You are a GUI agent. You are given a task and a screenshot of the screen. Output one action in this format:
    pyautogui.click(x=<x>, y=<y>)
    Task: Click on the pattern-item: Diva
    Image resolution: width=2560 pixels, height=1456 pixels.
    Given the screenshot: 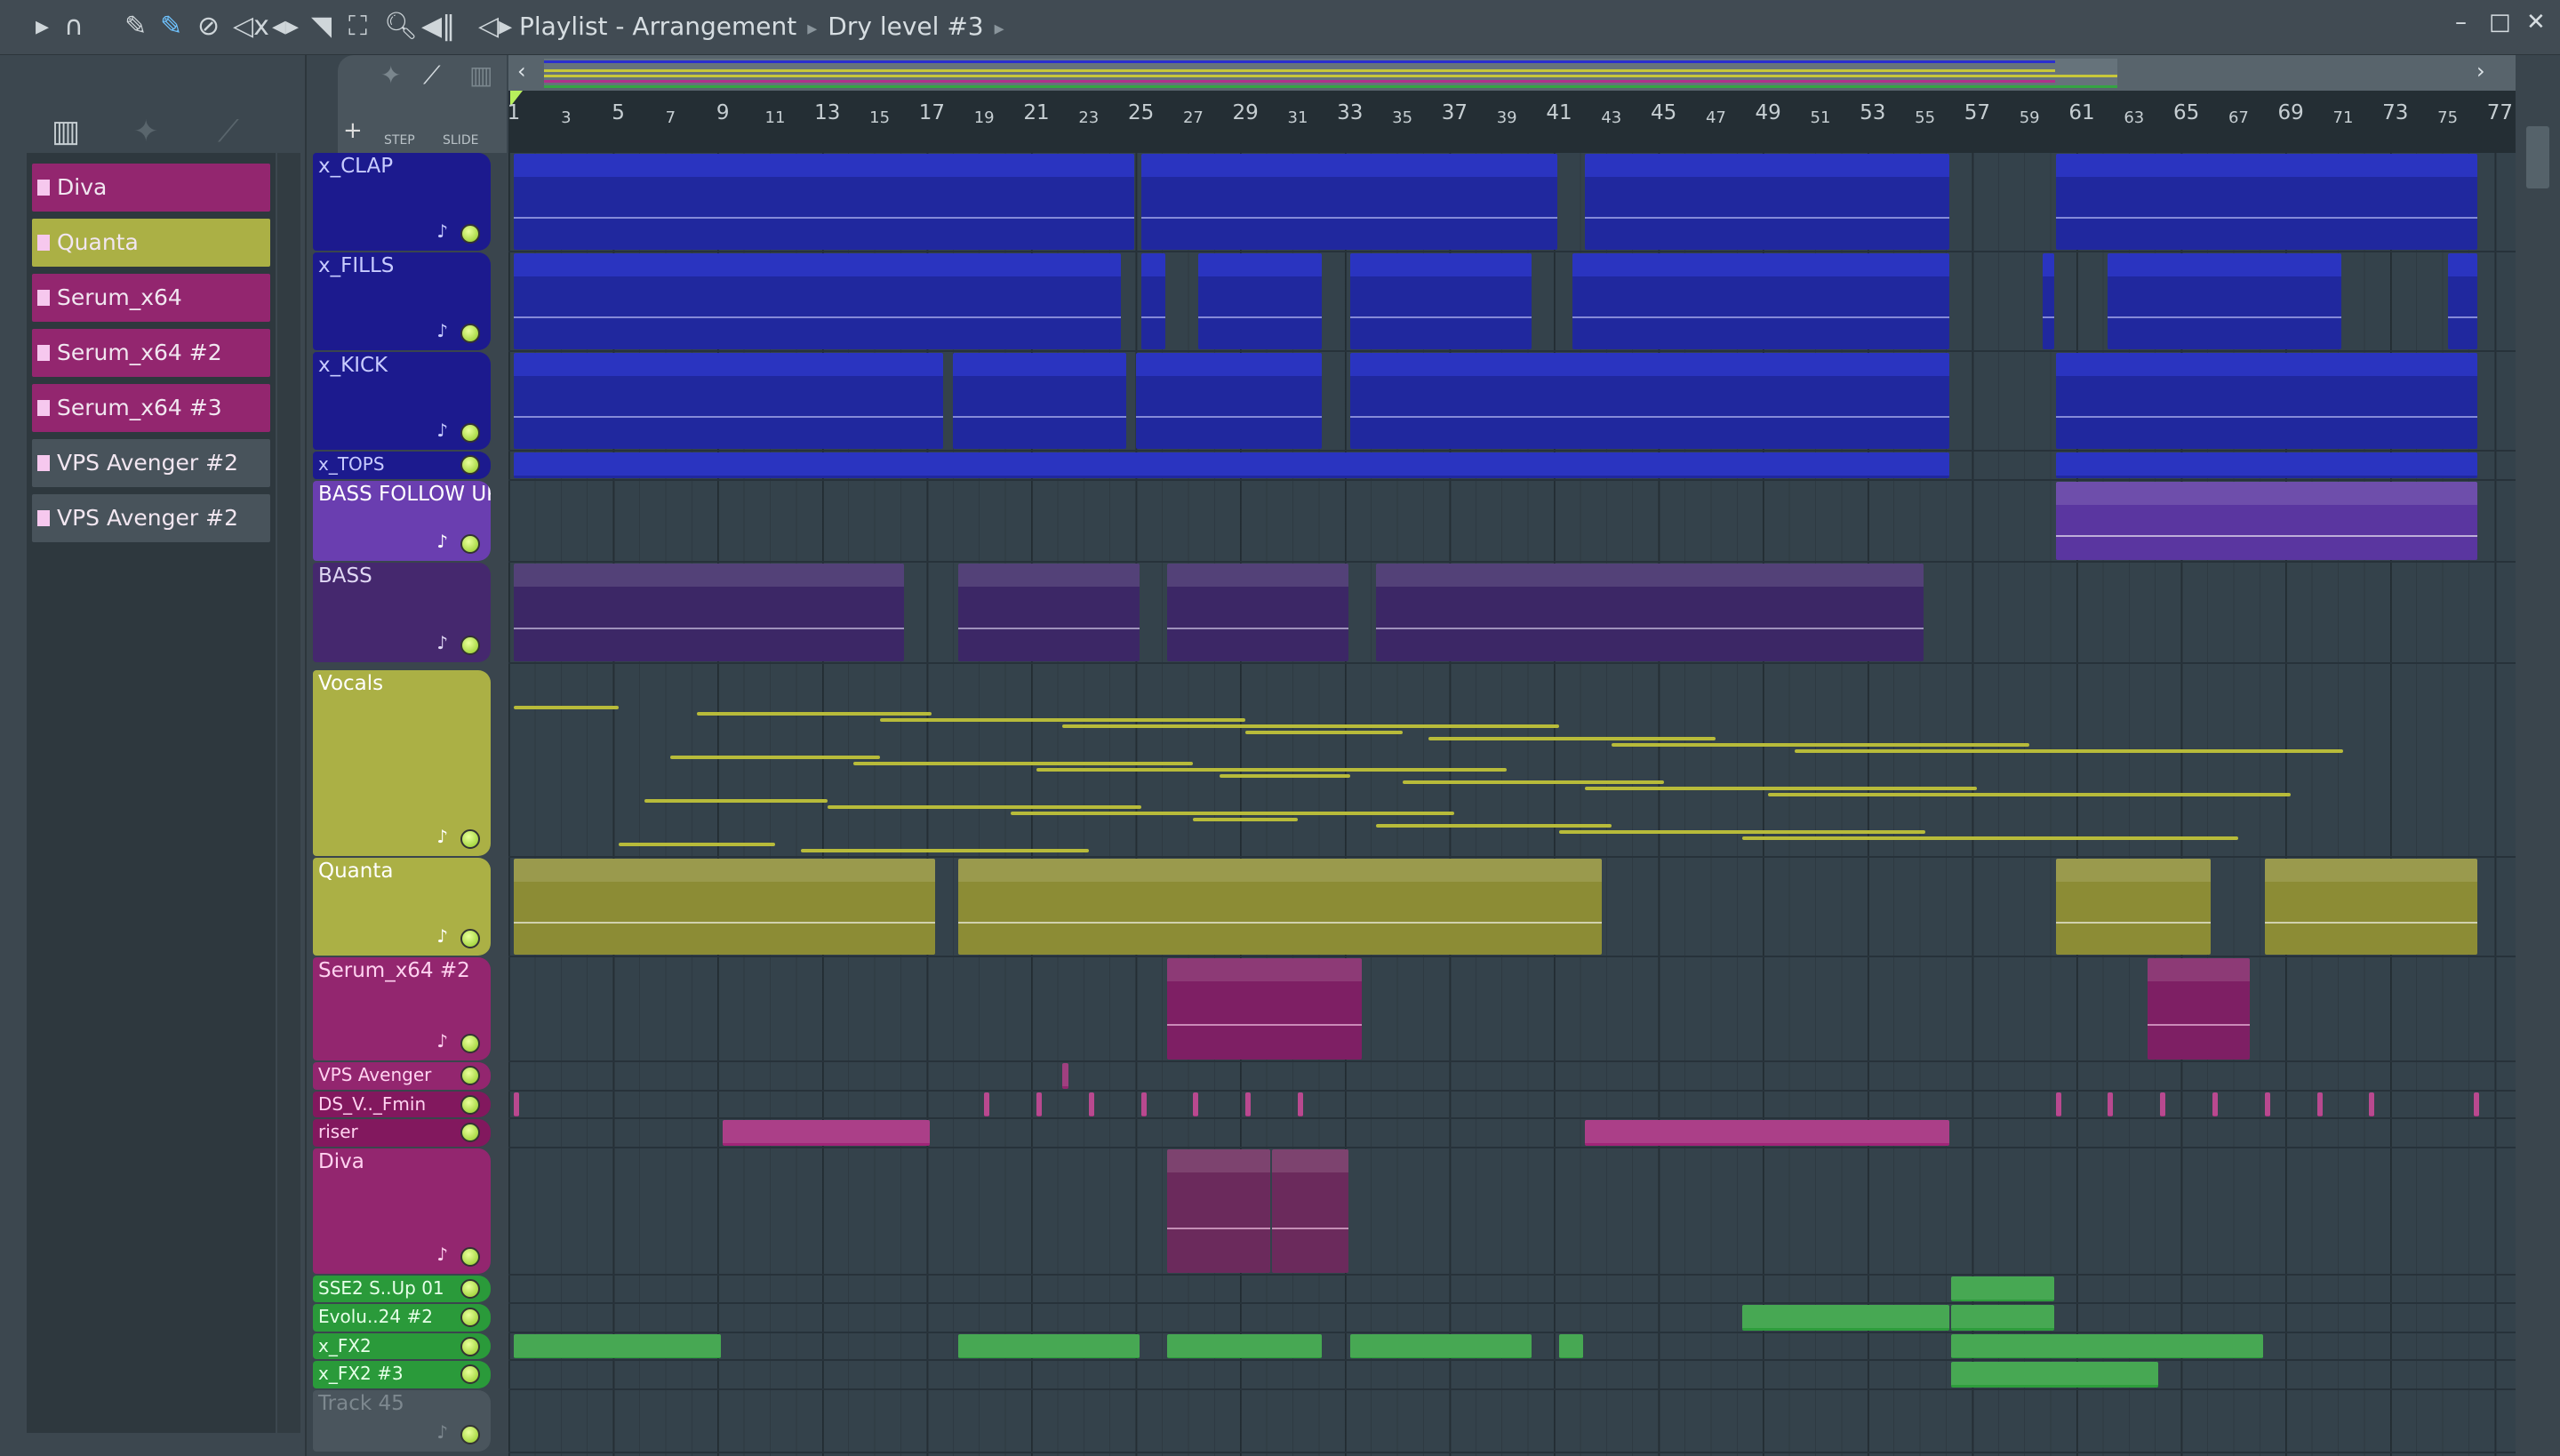 What is the action you would take?
    pyautogui.click(x=151, y=188)
    